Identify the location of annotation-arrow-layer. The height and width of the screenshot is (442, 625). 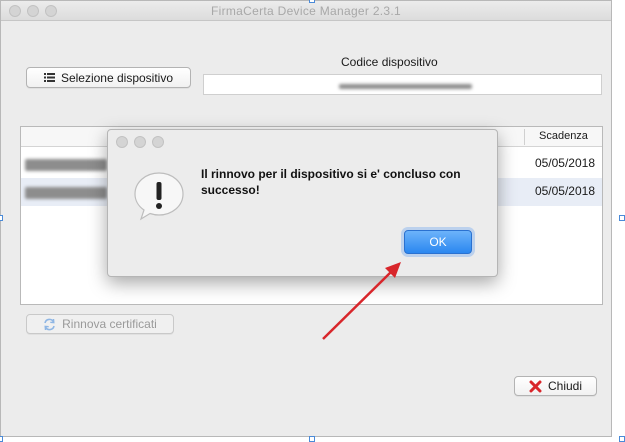
(361, 301).